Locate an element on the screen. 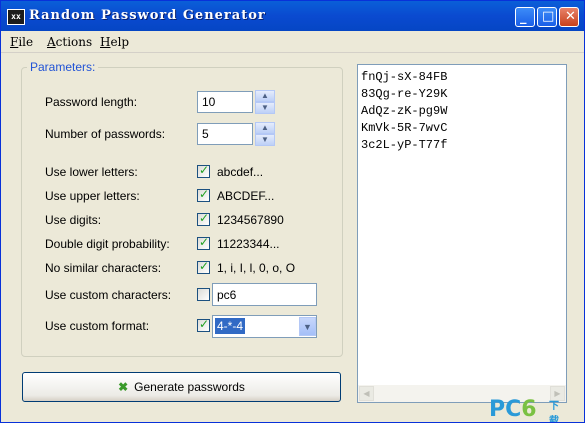 The width and height of the screenshot is (585, 423). generate-button-label: Generate passwords is located at coordinates (189, 387).